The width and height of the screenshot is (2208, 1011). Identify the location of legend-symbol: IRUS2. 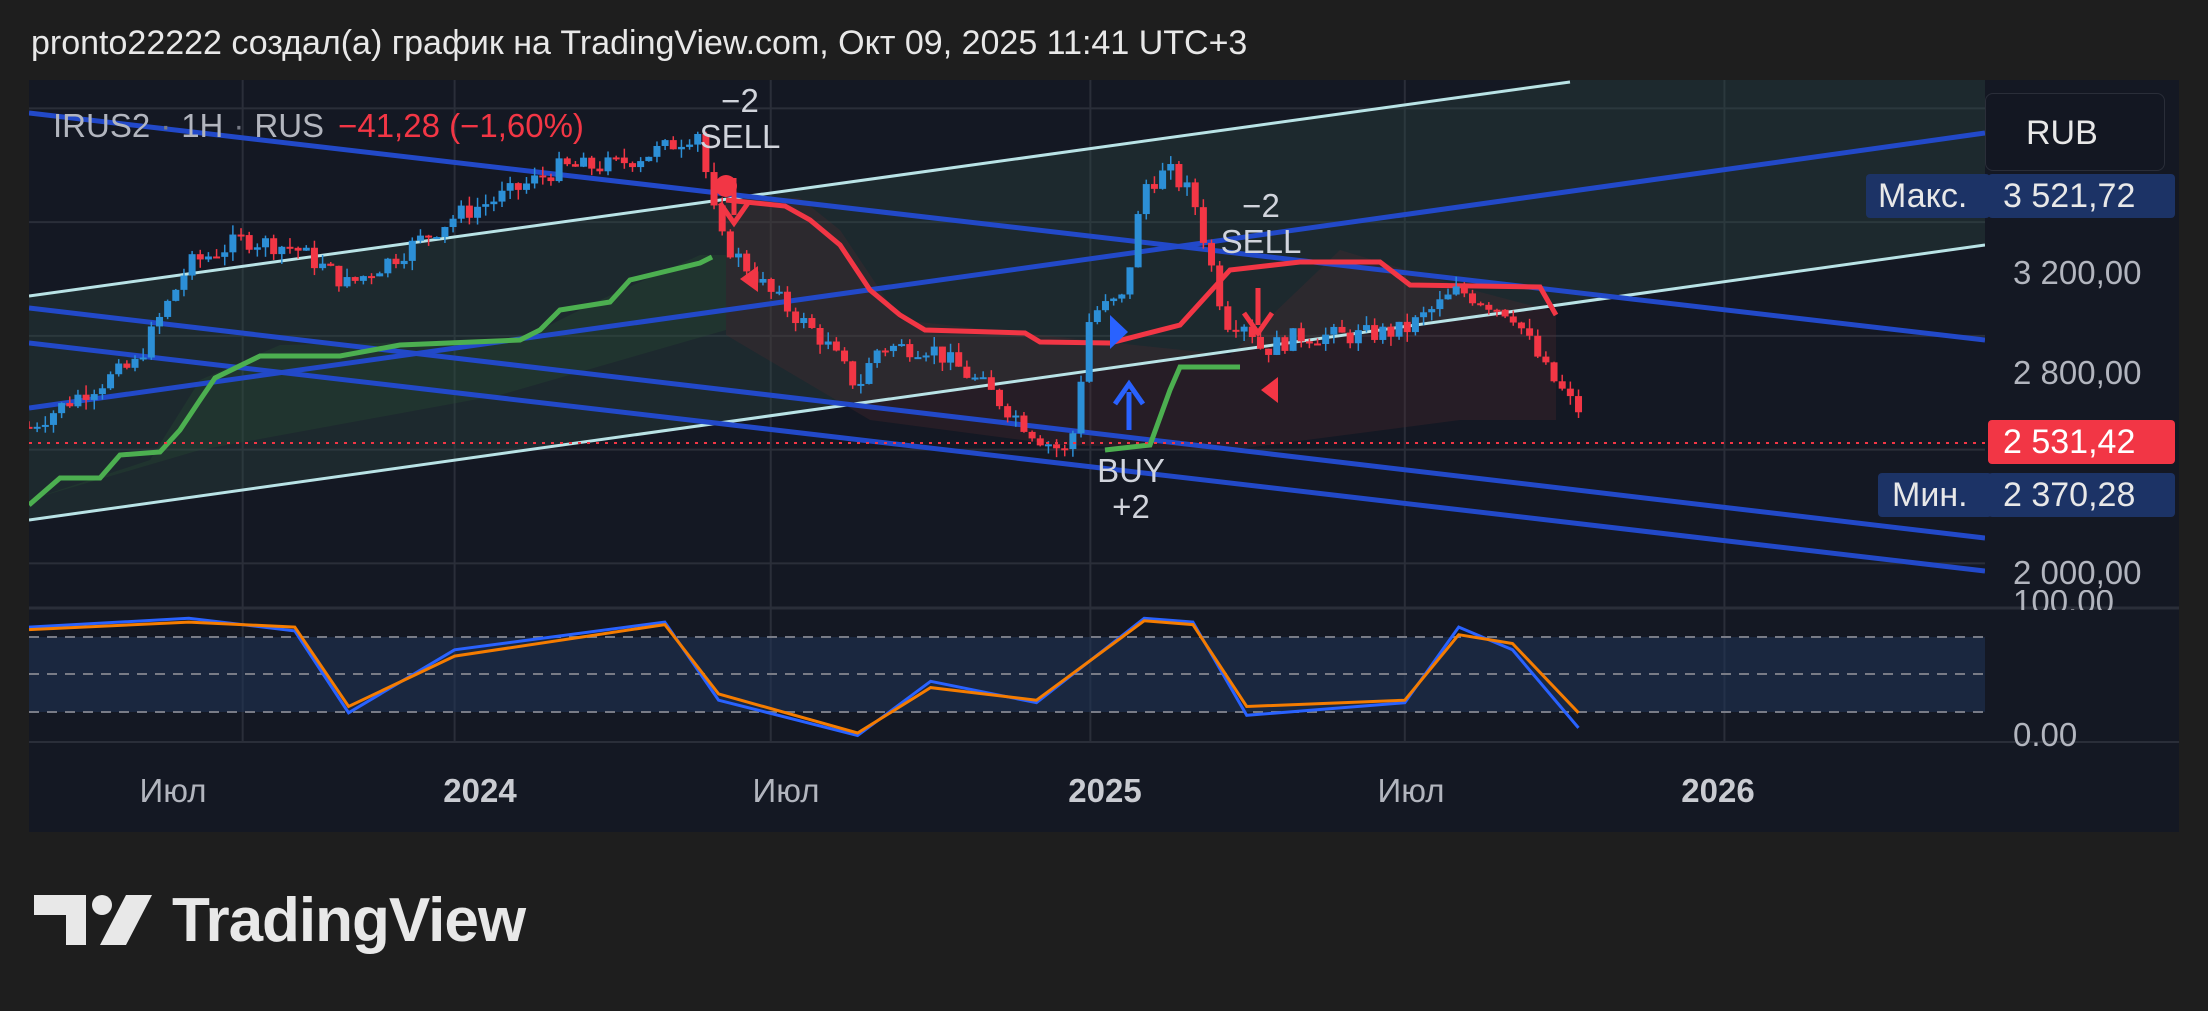
(102, 125).